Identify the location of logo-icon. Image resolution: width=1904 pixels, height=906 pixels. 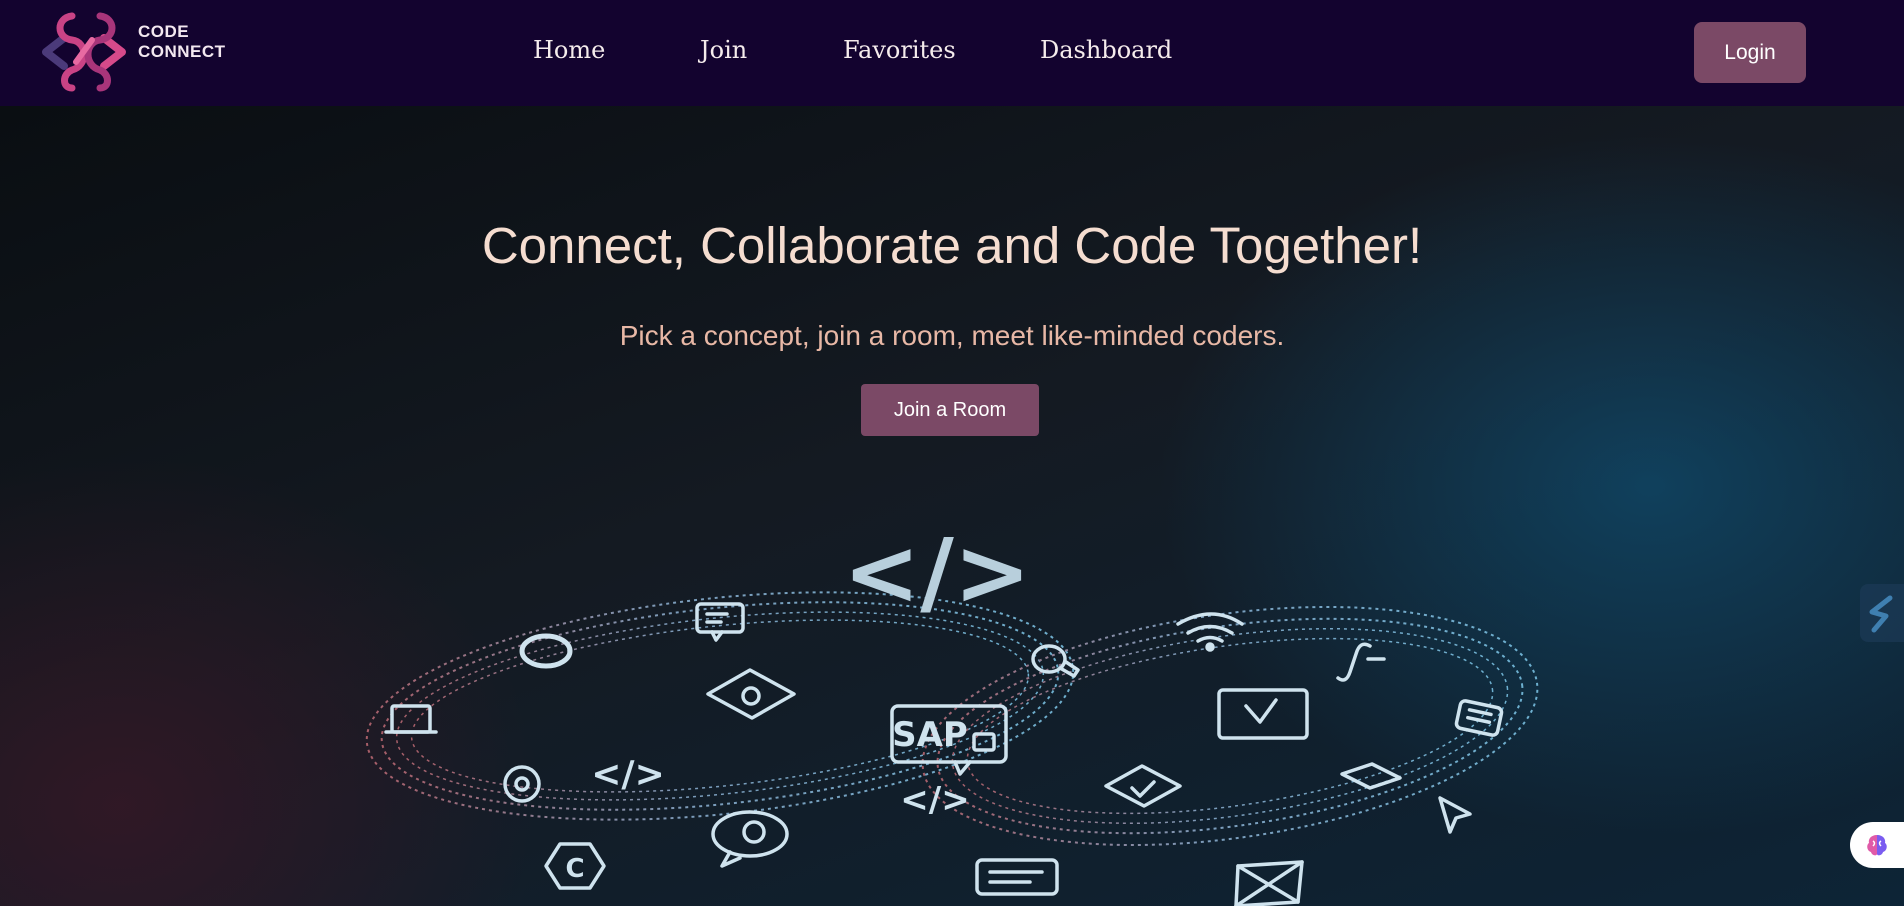
(84, 52).